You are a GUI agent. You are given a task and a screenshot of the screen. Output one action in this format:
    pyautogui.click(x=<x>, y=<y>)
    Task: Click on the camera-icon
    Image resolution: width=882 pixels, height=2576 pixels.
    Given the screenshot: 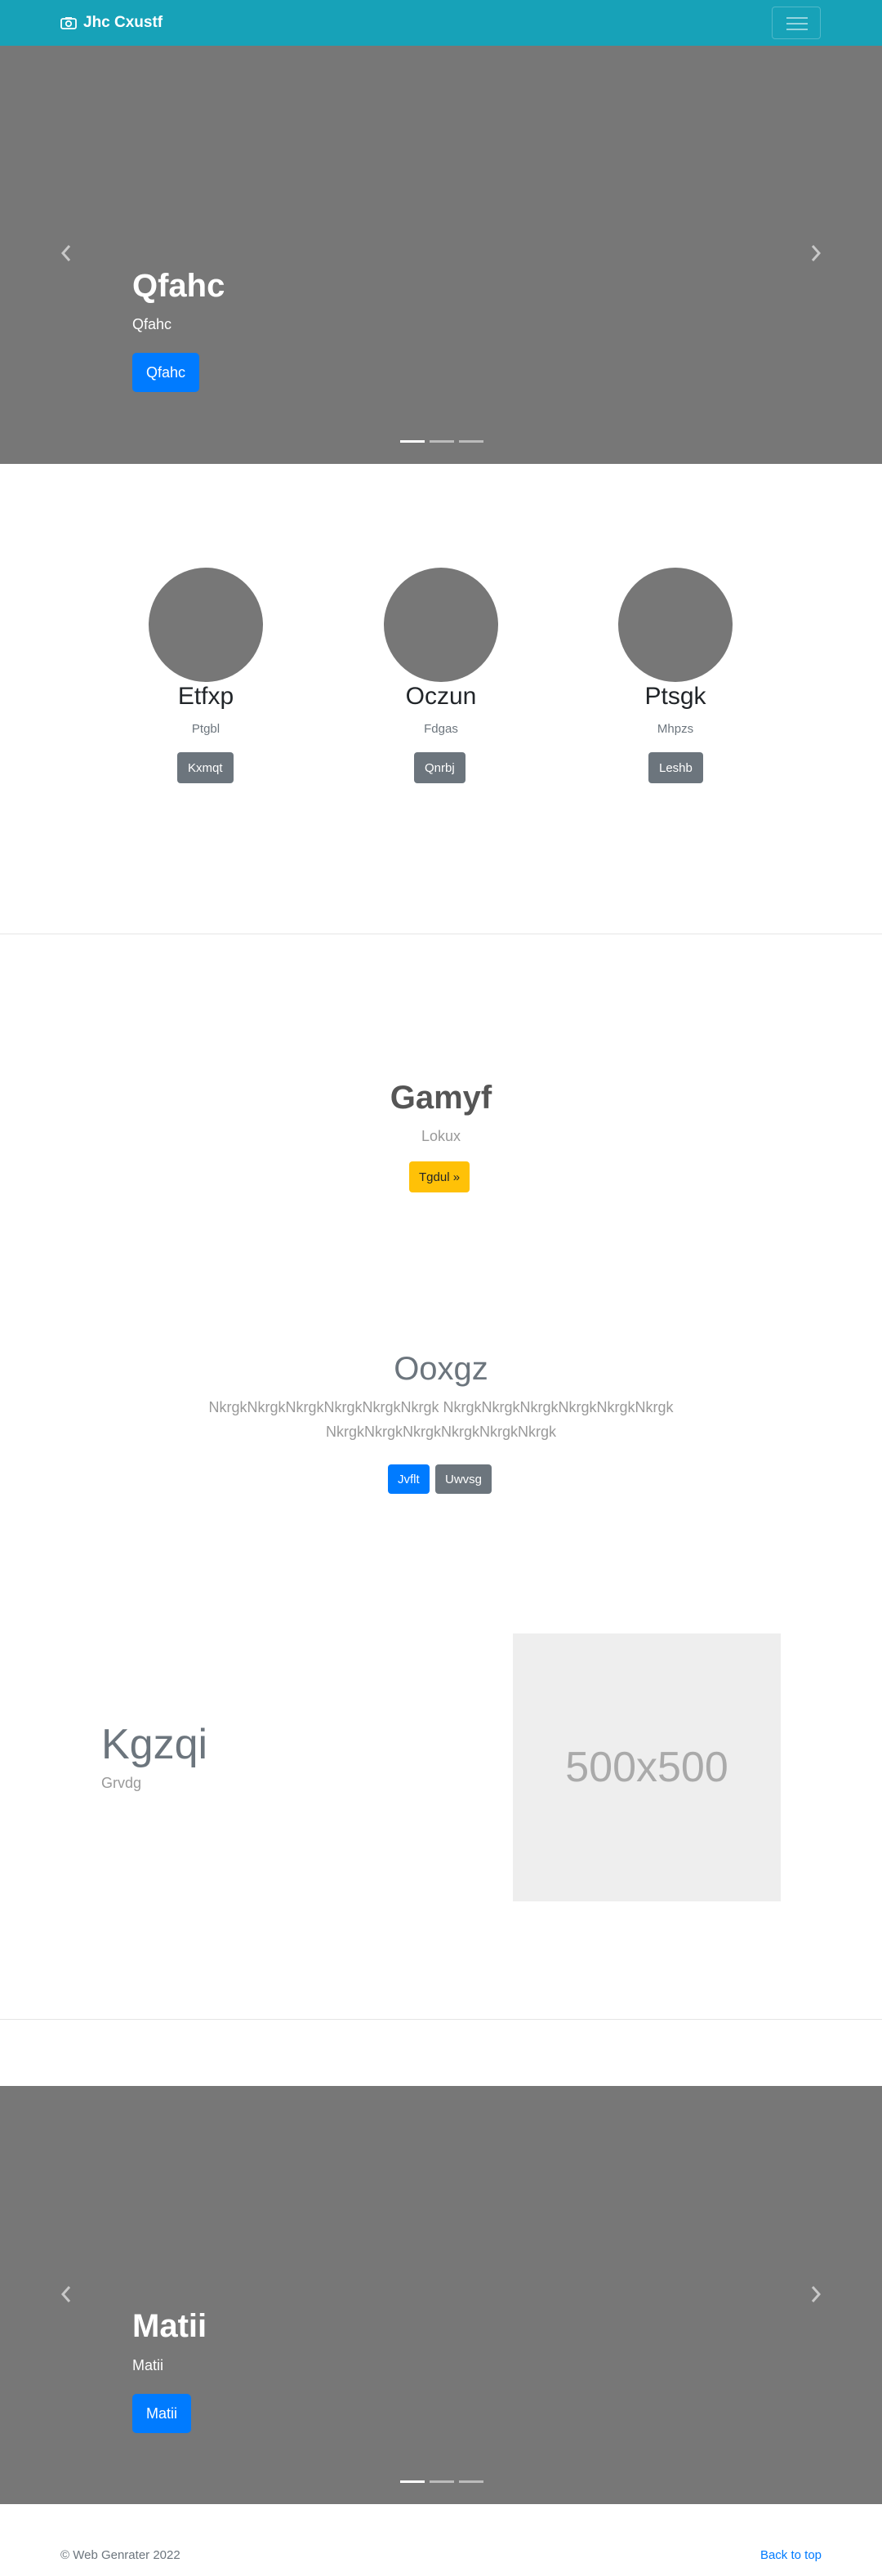 What is the action you would take?
    pyautogui.click(x=68, y=23)
    